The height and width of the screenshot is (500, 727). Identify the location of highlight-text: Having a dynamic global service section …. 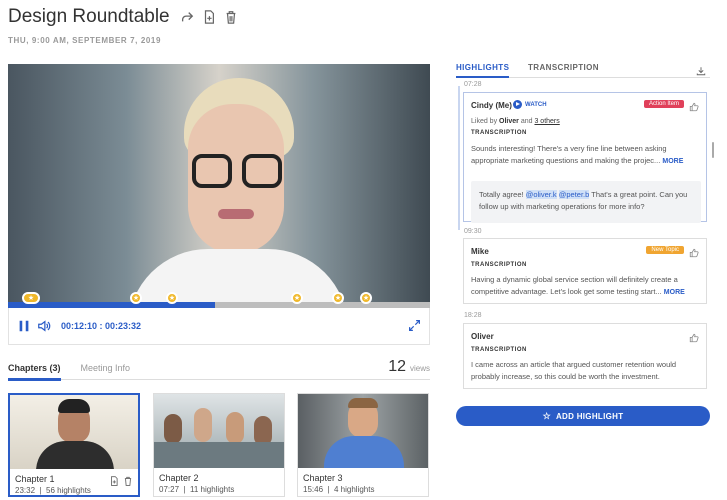
(578, 285).